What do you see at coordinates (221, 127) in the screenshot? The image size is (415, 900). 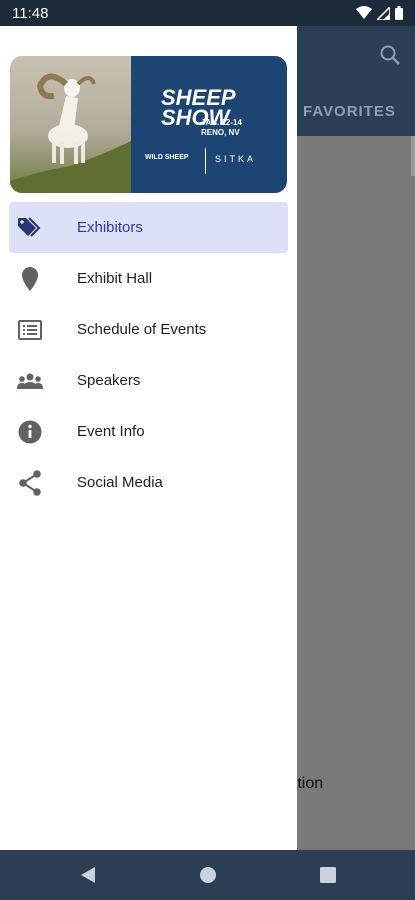 I see `brand-dates: JAN. 12-14 RENO, NV` at bounding box center [221, 127].